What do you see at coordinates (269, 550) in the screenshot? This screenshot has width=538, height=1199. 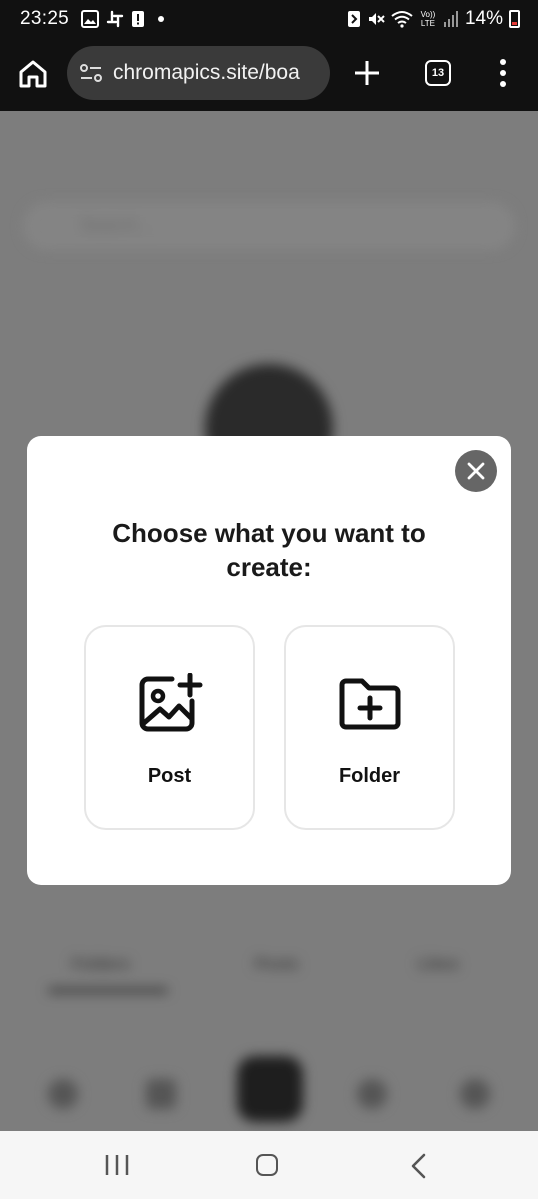 I see `modal-title: Choose what you want to create:` at bounding box center [269, 550].